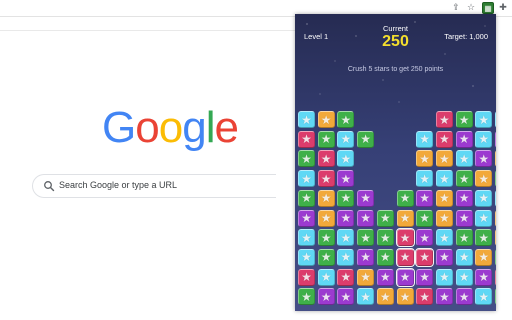  What do you see at coordinates (456, 8) in the screenshot?
I see `share-icon: ⇪` at bounding box center [456, 8].